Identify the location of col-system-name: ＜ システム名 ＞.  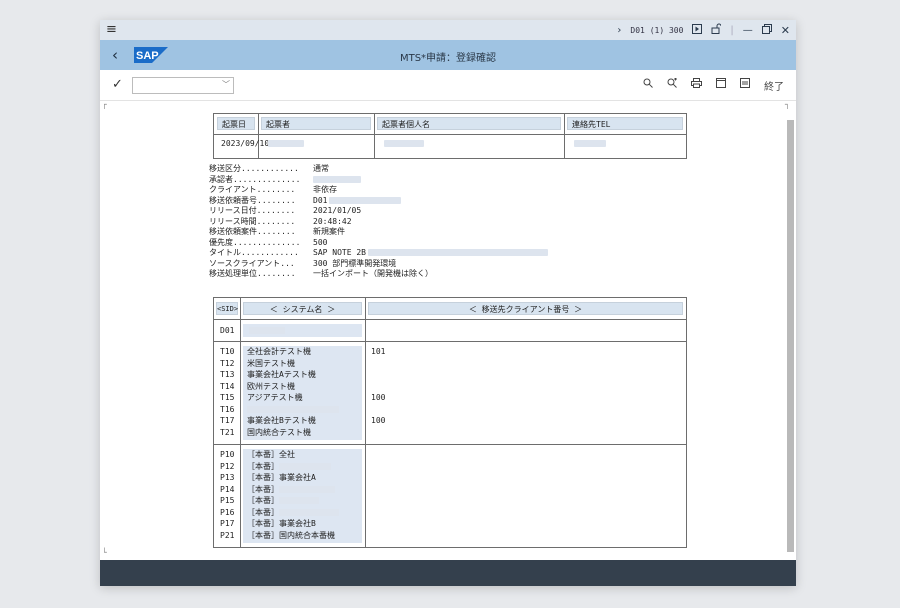
(302, 308).